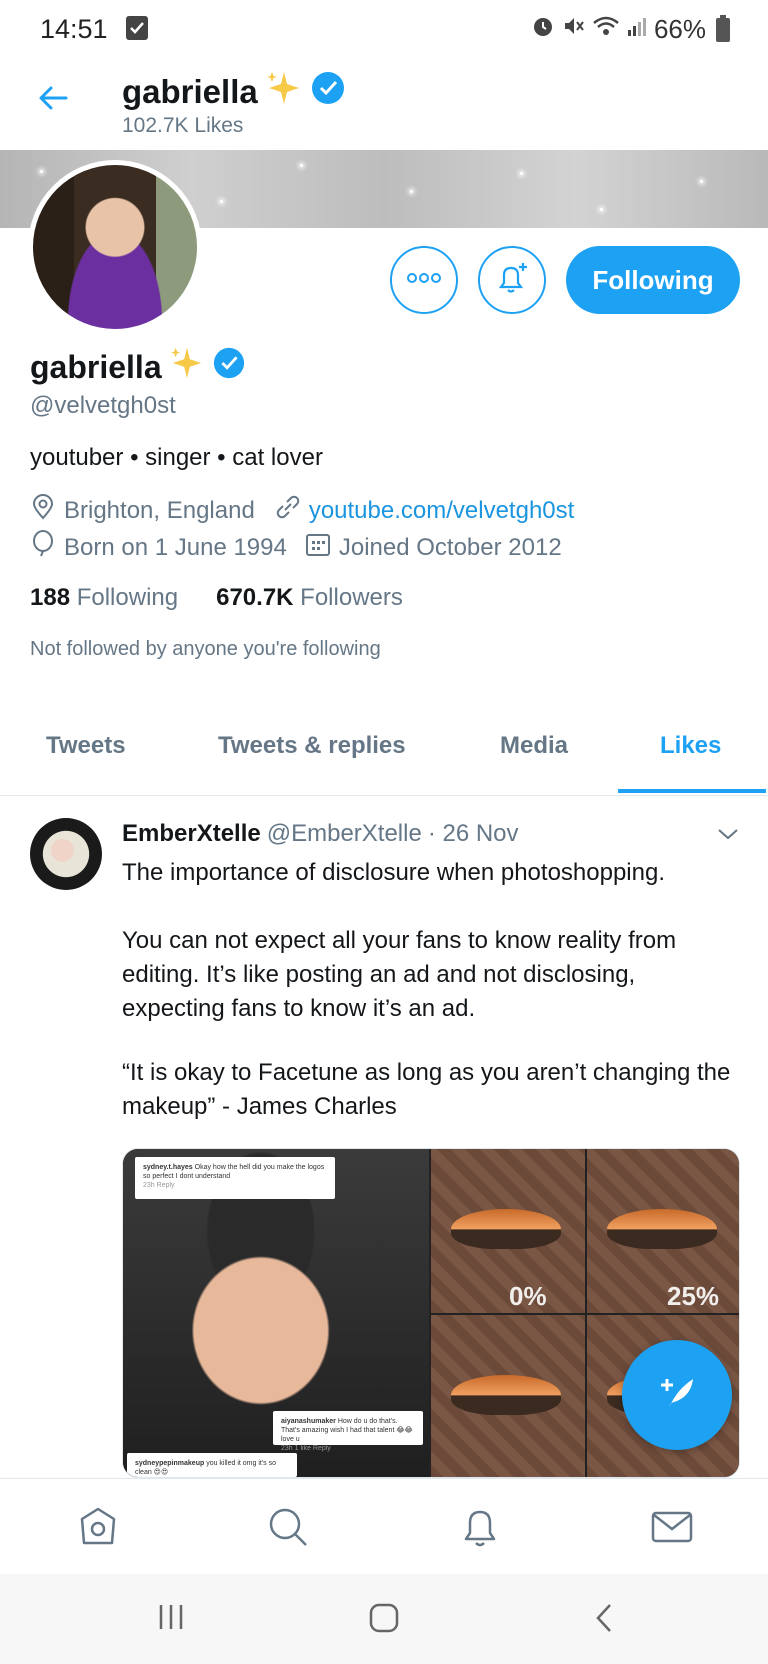 The height and width of the screenshot is (1664, 768). I want to click on tab-tweets-replies: Tweets & replies, so click(312, 746).